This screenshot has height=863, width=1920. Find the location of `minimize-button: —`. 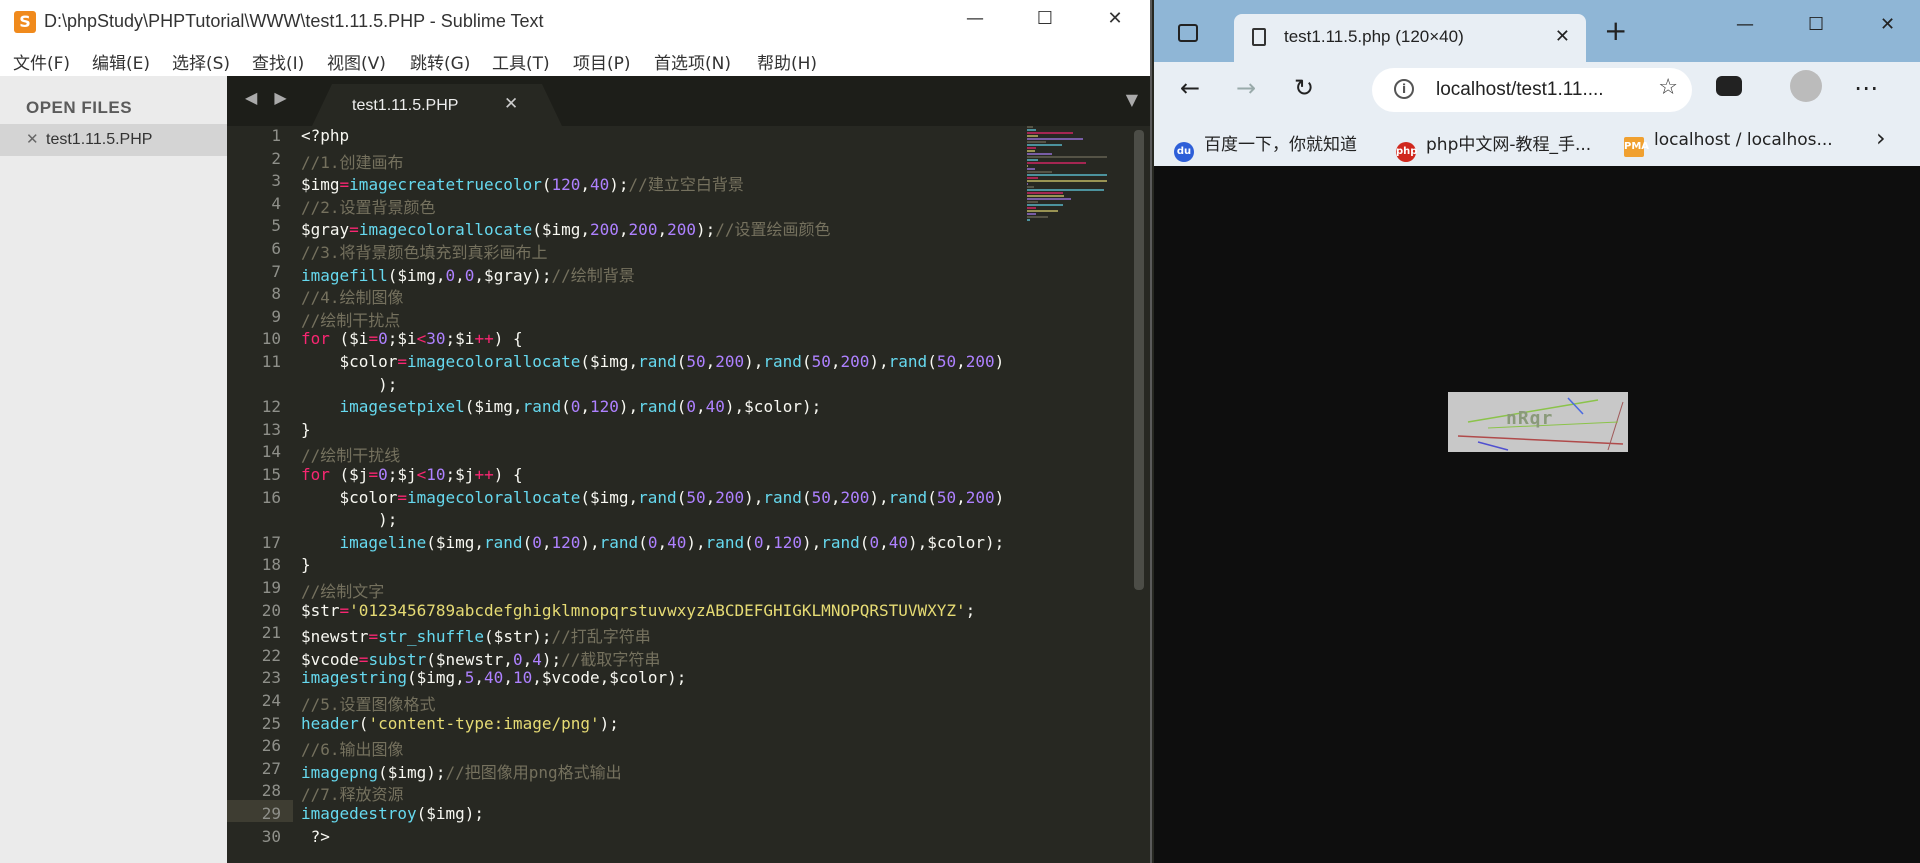

minimize-button: — is located at coordinates (975, 22).